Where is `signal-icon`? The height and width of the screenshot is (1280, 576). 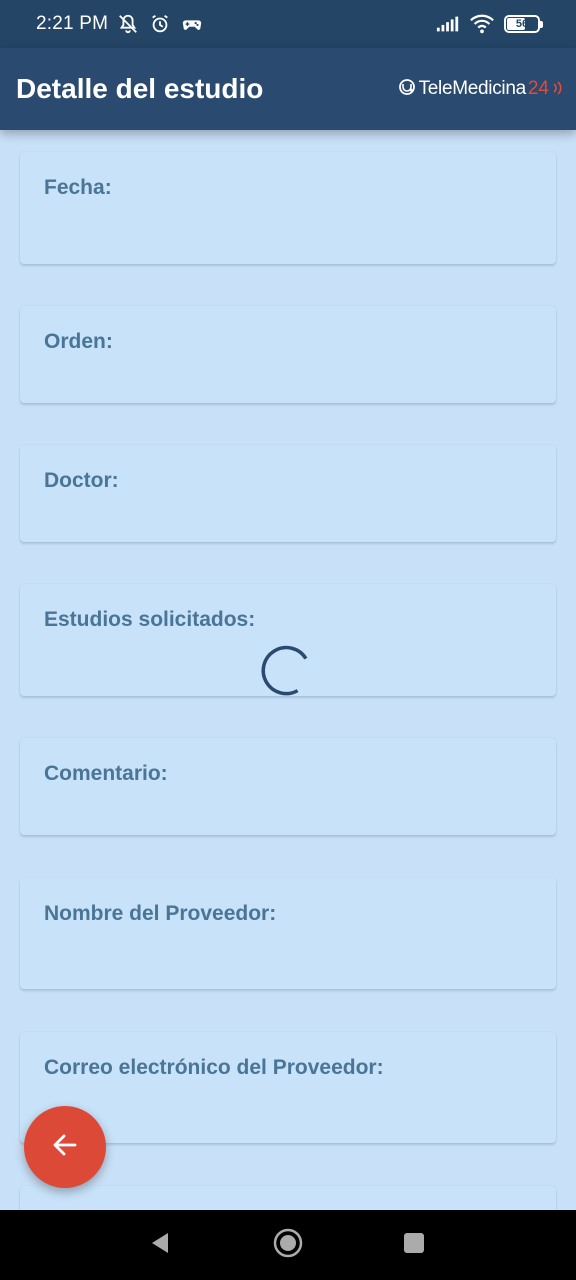 signal-icon is located at coordinates (448, 24).